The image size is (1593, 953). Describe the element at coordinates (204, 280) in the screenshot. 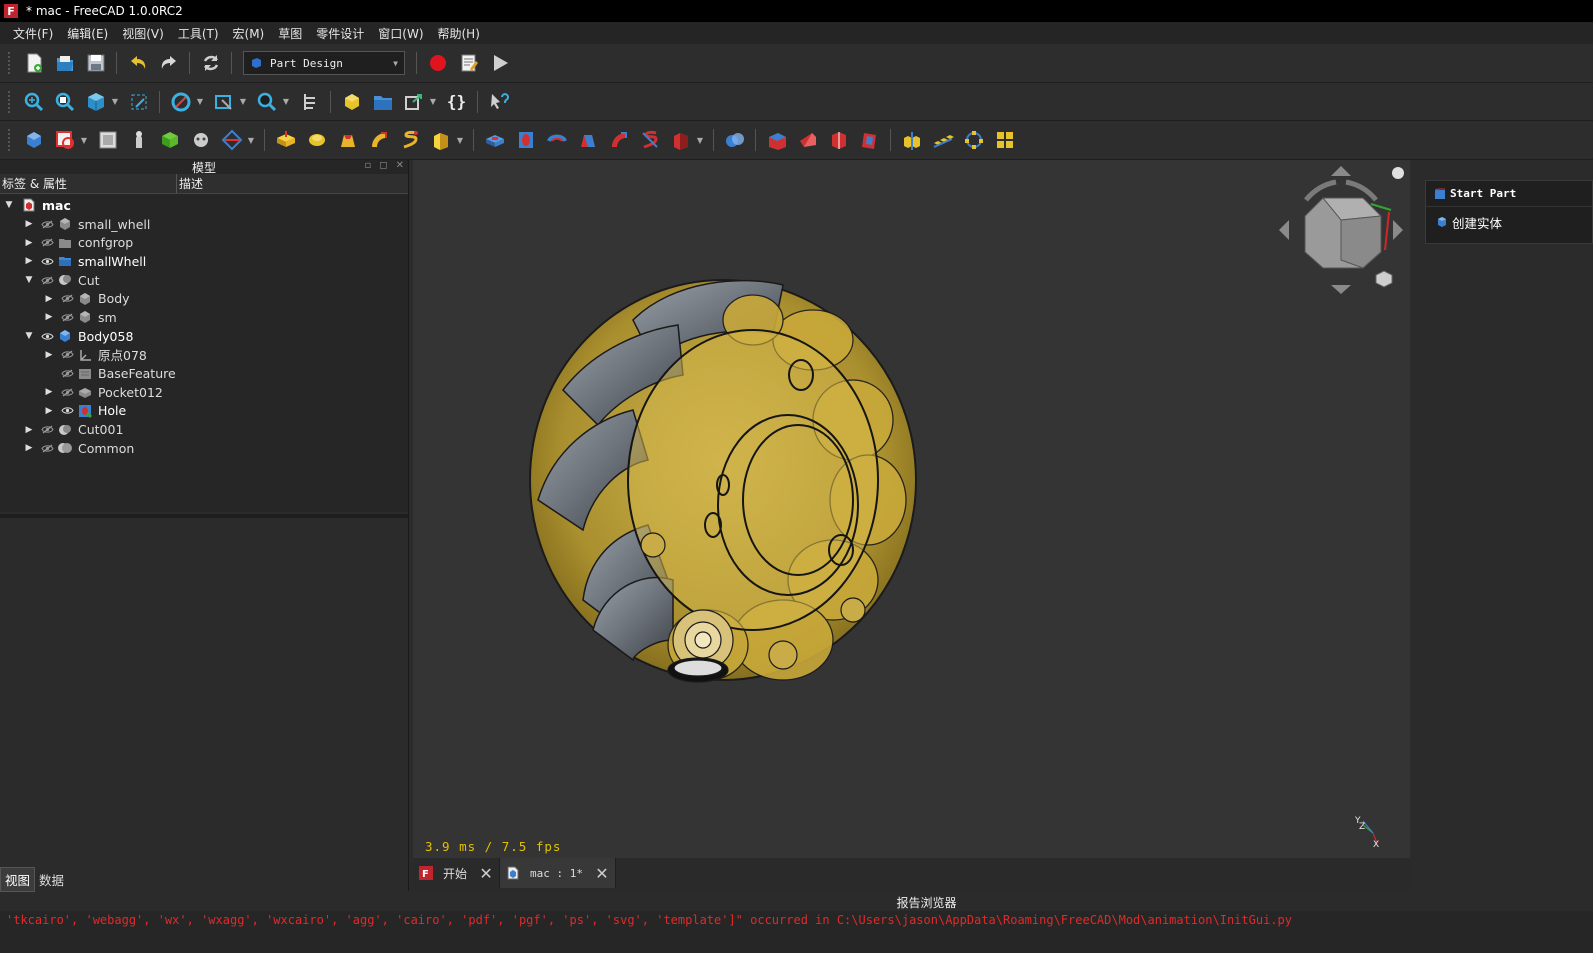

I see `tree-item-cut: ▼ Cut` at that location.